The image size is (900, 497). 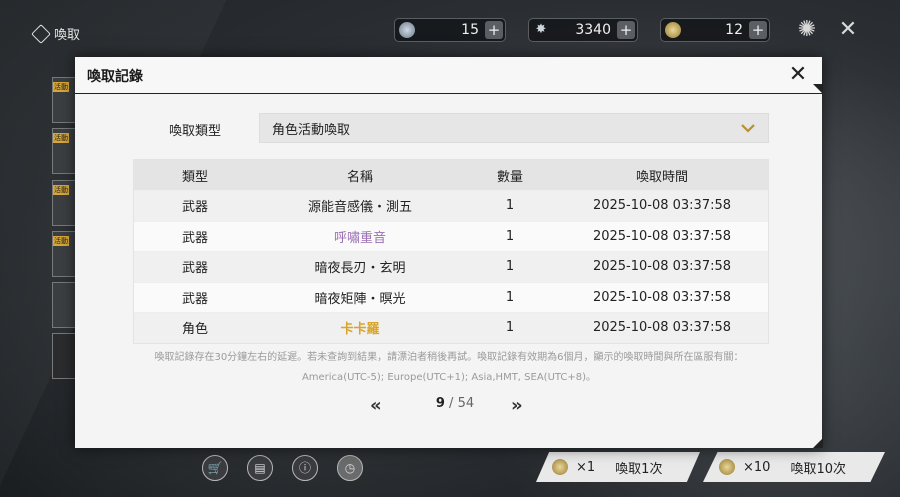 What do you see at coordinates (360, 330) in the screenshot?
I see `cell-name: 卡卡羅` at bounding box center [360, 330].